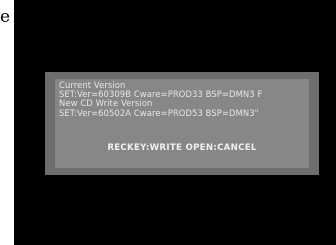 This screenshot has width=336, height=245. I want to click on edge-text-fragment: e, so click(5, 17).